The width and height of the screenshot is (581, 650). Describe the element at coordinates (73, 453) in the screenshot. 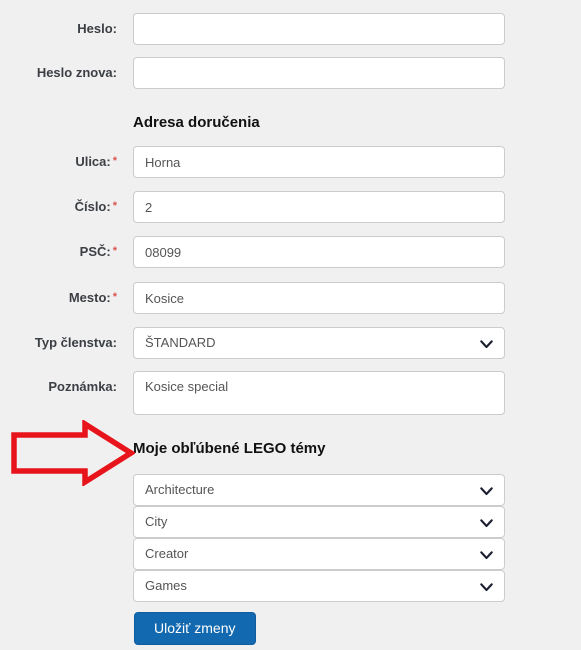

I see `arrow-right-icon` at that location.